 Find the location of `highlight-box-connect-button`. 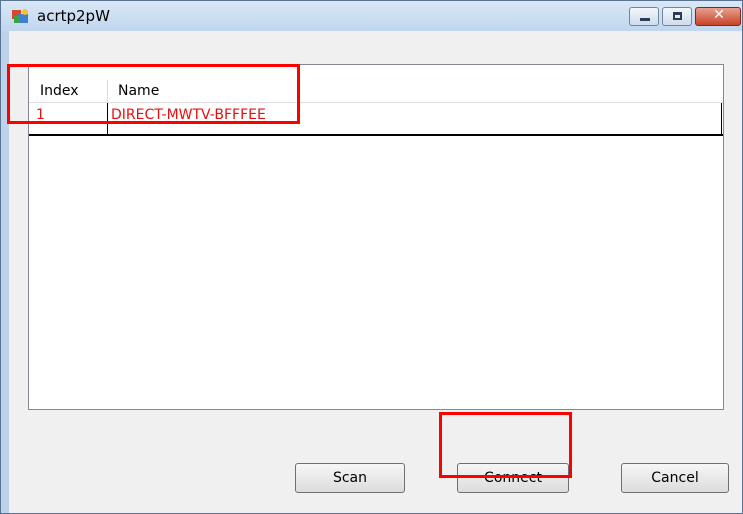

highlight-box-connect-button is located at coordinates (505, 445).